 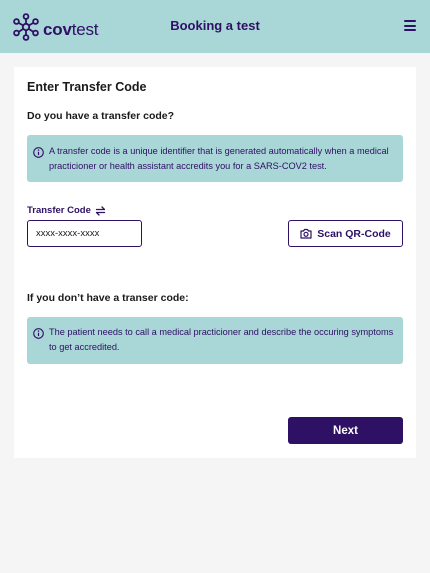 What do you see at coordinates (87, 87) in the screenshot?
I see `card-title: Enter Transfer Code` at bounding box center [87, 87].